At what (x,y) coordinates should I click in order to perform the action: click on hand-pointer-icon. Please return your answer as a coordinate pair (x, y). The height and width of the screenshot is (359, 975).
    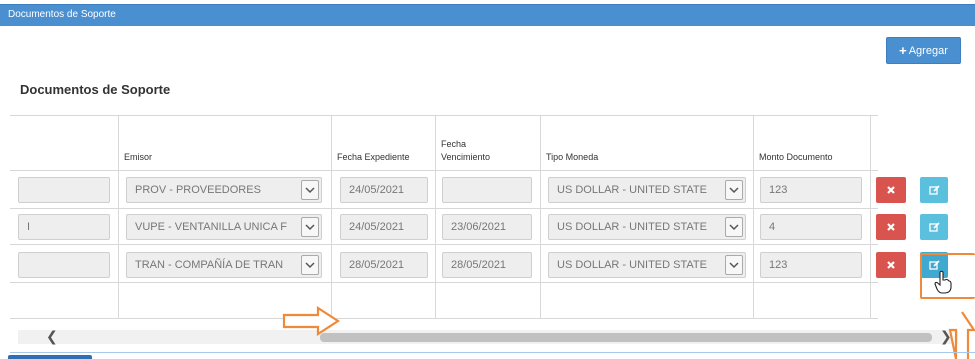
    Looking at the image, I should click on (943, 282).